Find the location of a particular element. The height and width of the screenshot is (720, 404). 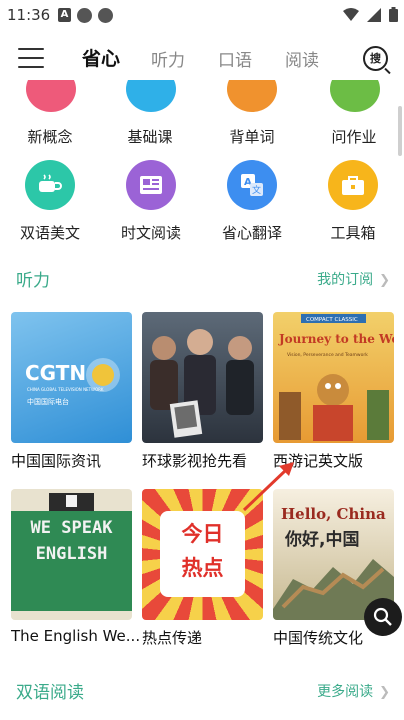

feature-label: 新概念 is located at coordinates (50, 137).